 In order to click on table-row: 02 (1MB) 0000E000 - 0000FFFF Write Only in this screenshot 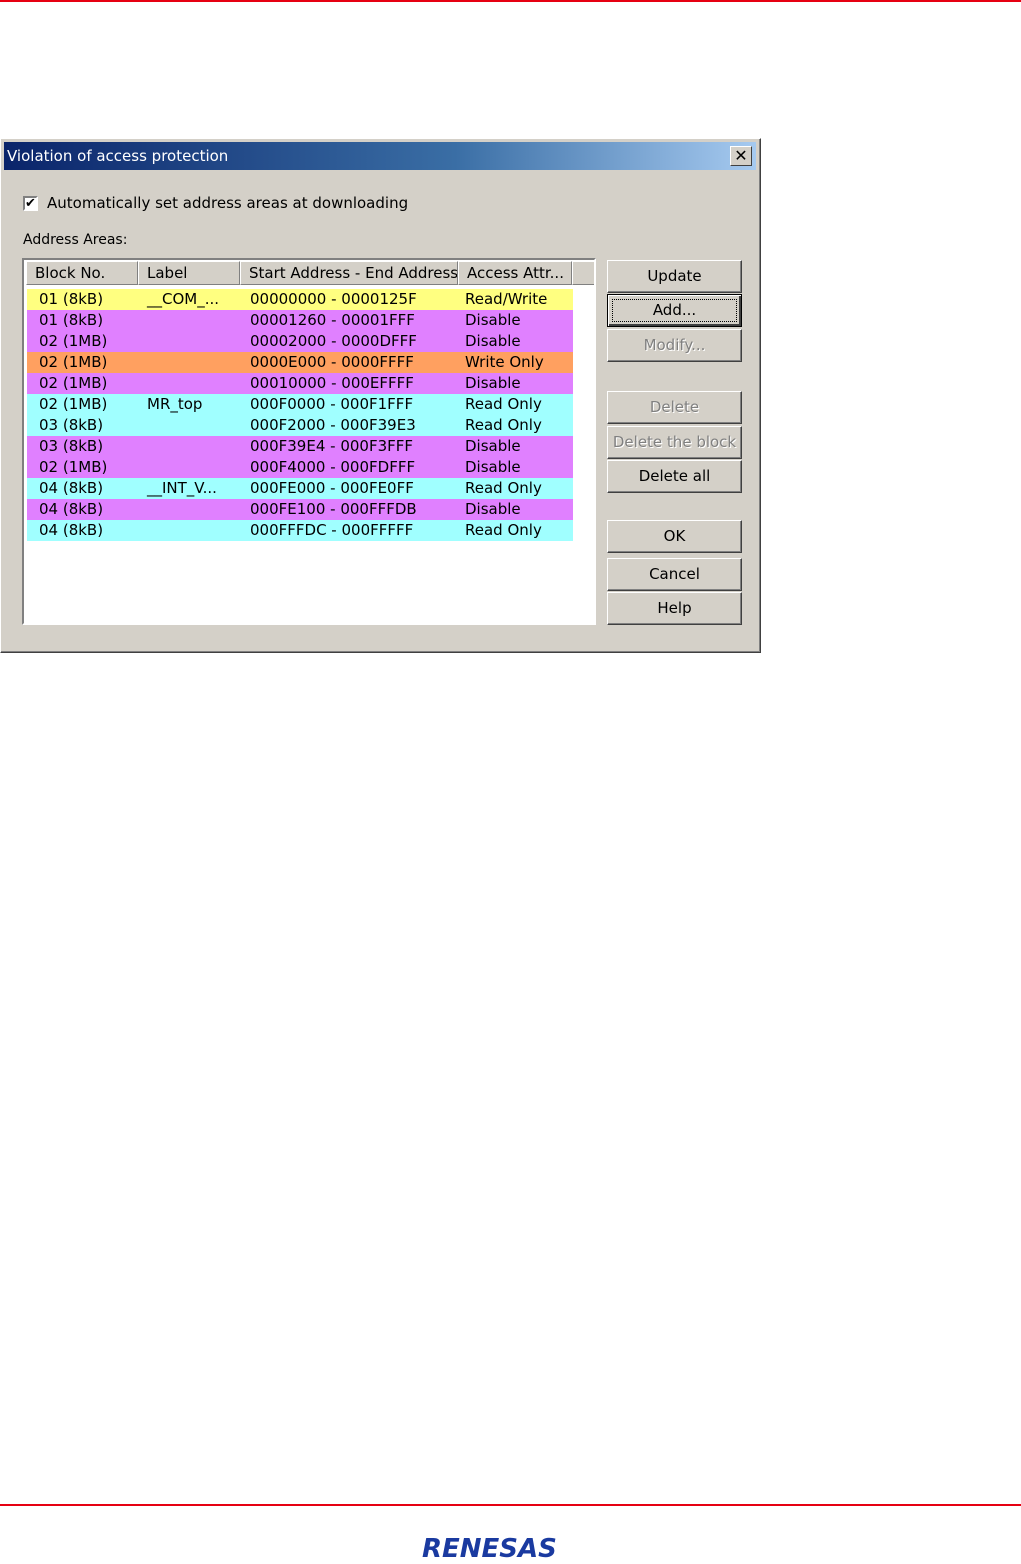, I will do `click(300, 362)`.